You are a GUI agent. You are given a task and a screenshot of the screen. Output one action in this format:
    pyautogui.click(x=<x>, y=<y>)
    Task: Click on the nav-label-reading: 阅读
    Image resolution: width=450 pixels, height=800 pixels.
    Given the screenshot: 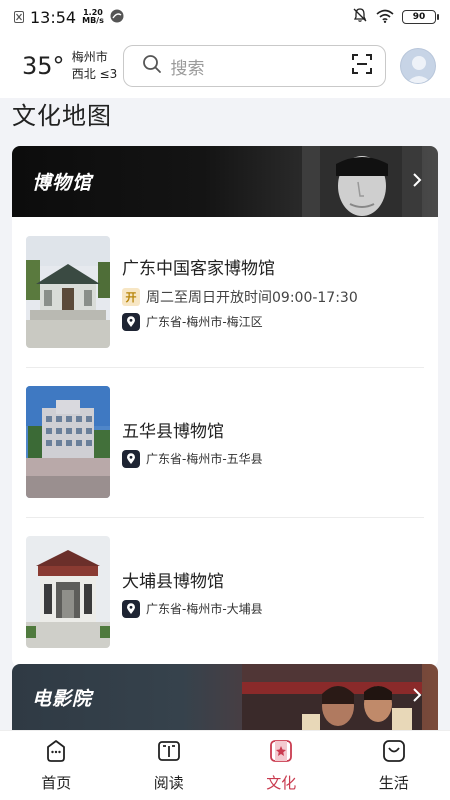 What is the action you would take?
    pyautogui.click(x=168, y=783)
    